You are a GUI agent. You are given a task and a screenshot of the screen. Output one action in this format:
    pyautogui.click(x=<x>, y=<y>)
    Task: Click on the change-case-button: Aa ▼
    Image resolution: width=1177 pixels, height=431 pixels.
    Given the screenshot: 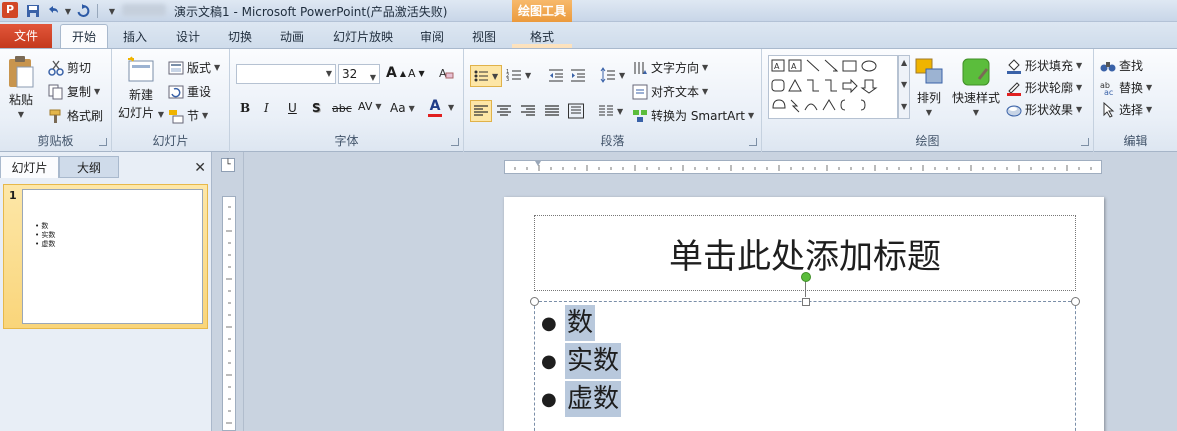 What is the action you would take?
    pyautogui.click(x=402, y=108)
    